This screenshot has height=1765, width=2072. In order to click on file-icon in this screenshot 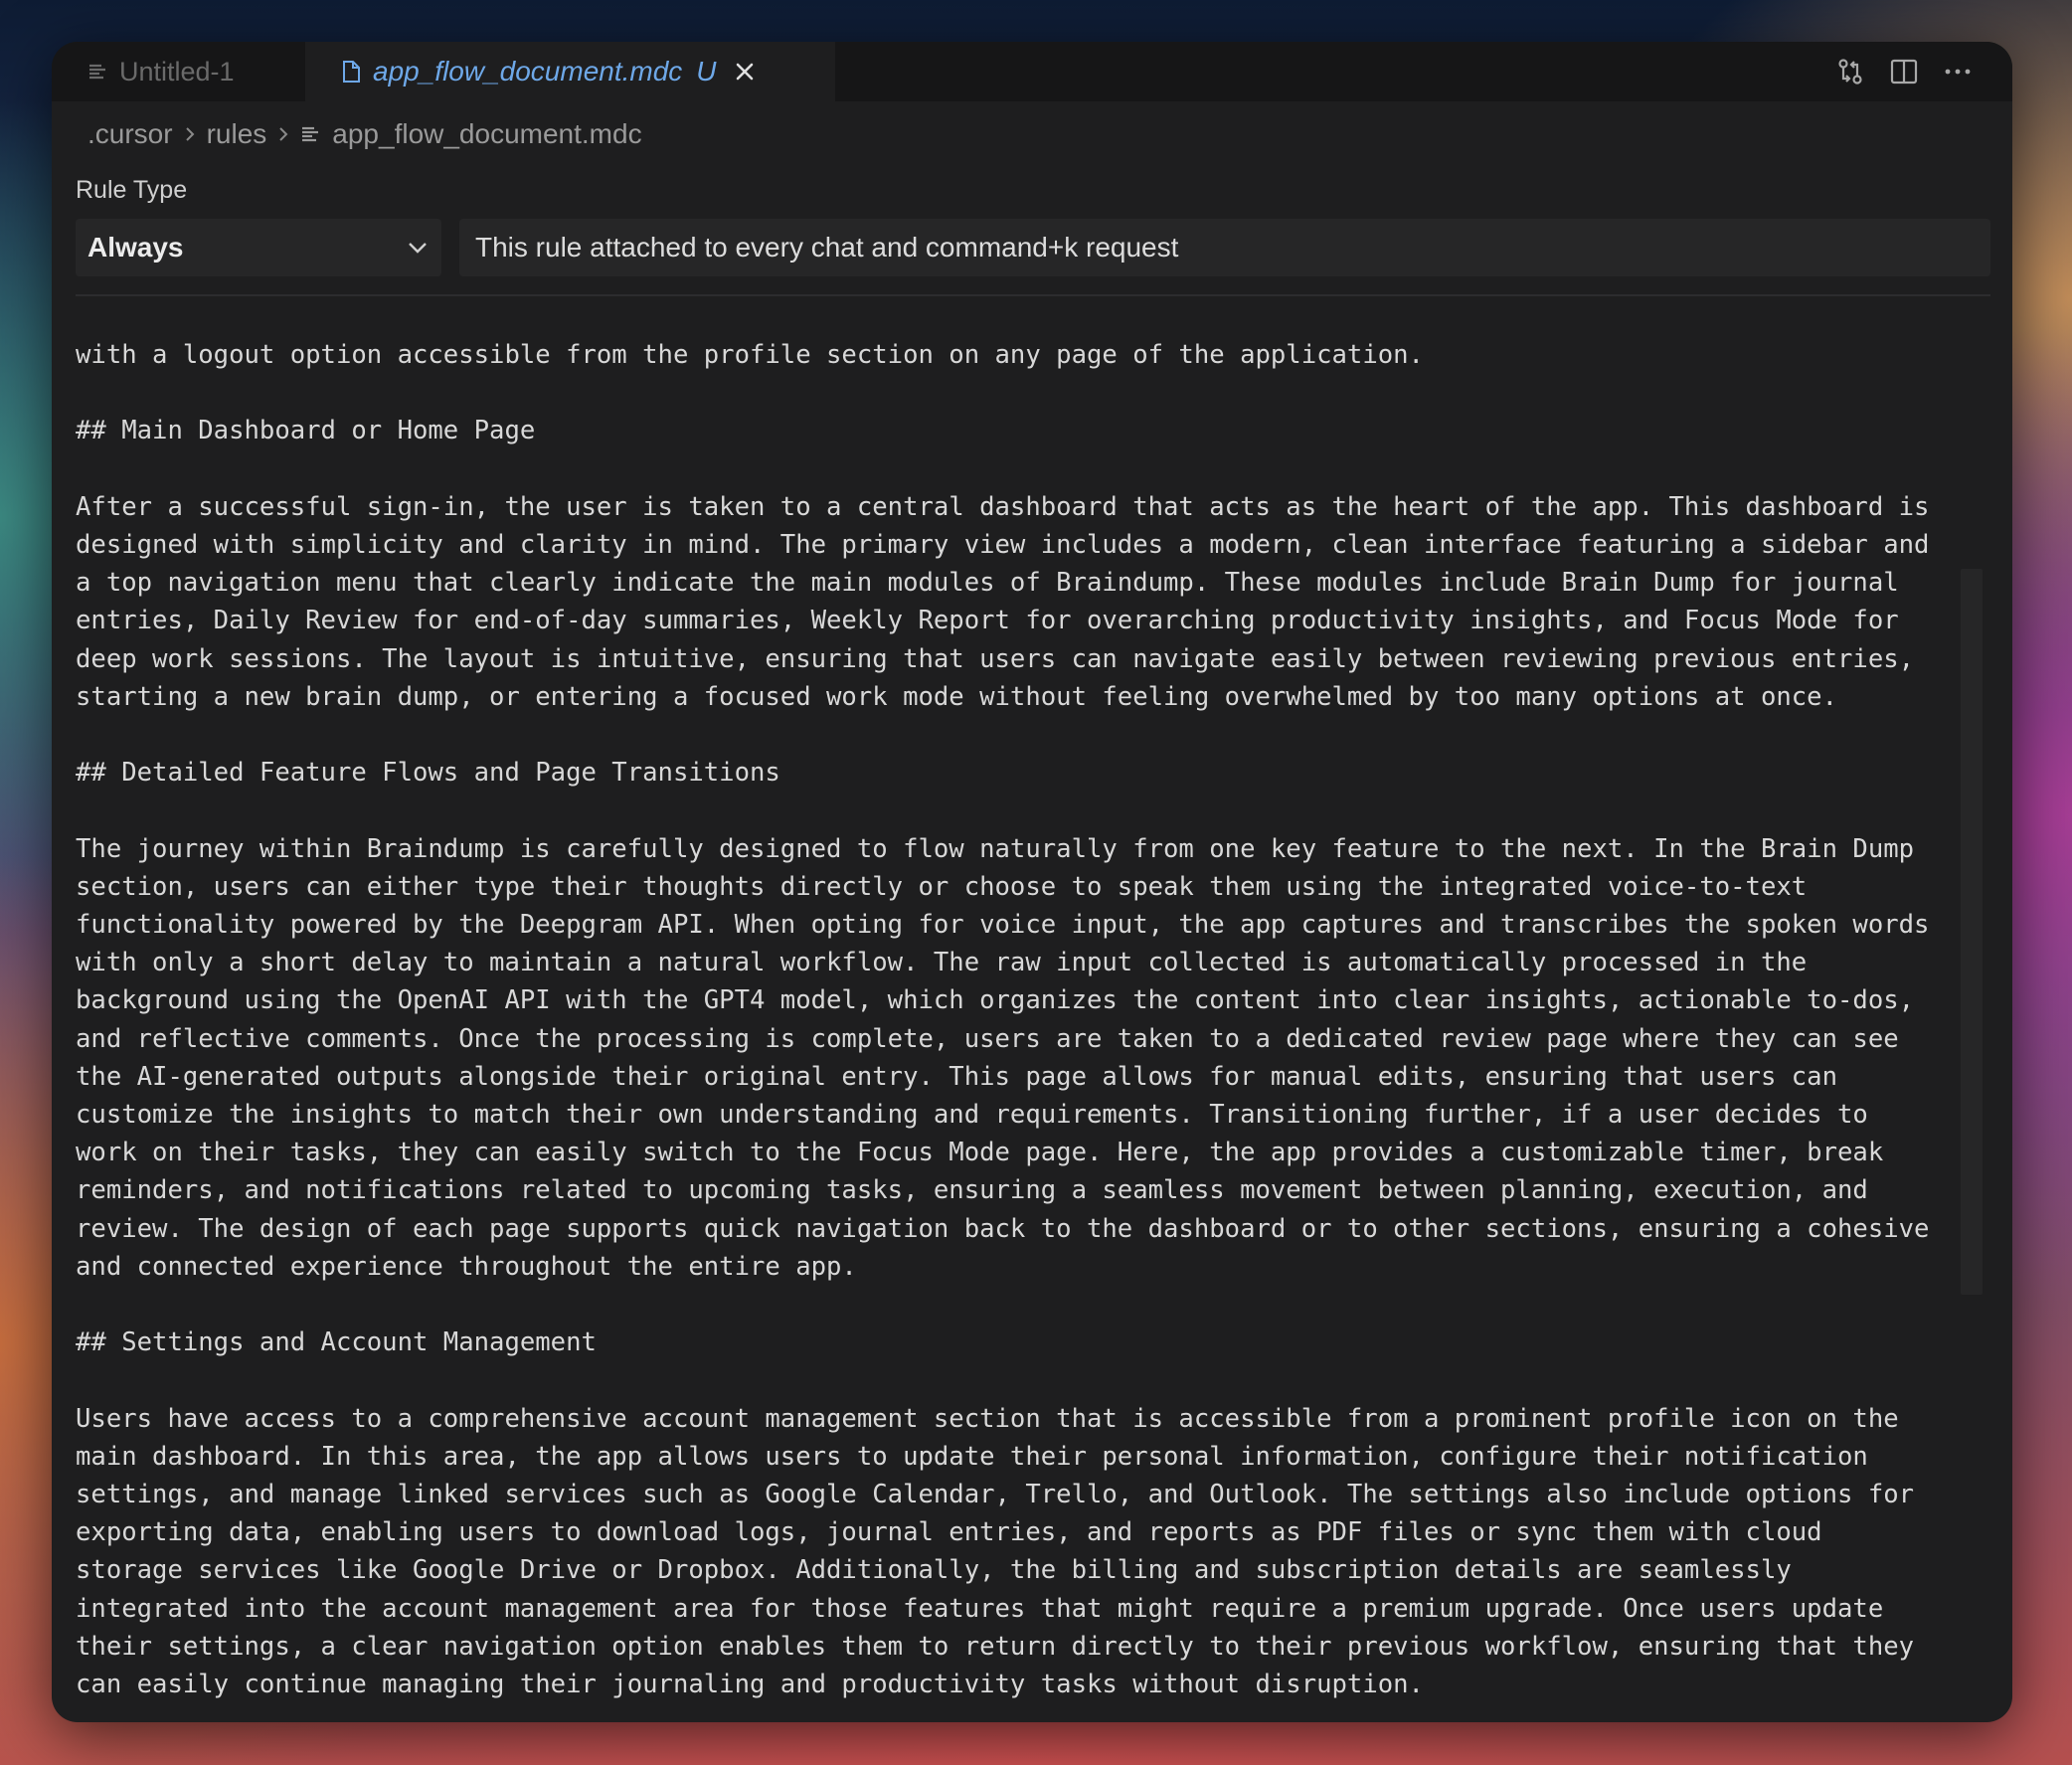, I will do `click(351, 72)`.